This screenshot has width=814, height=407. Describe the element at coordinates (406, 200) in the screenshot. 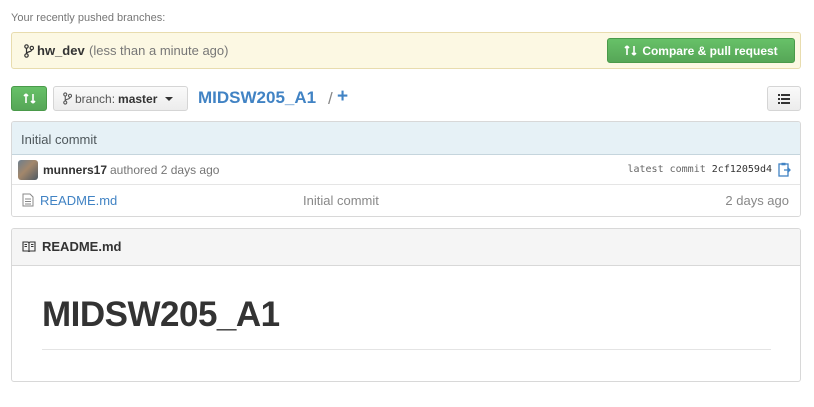

I see `table-row: README.md Initial commit 2 days ago` at that location.